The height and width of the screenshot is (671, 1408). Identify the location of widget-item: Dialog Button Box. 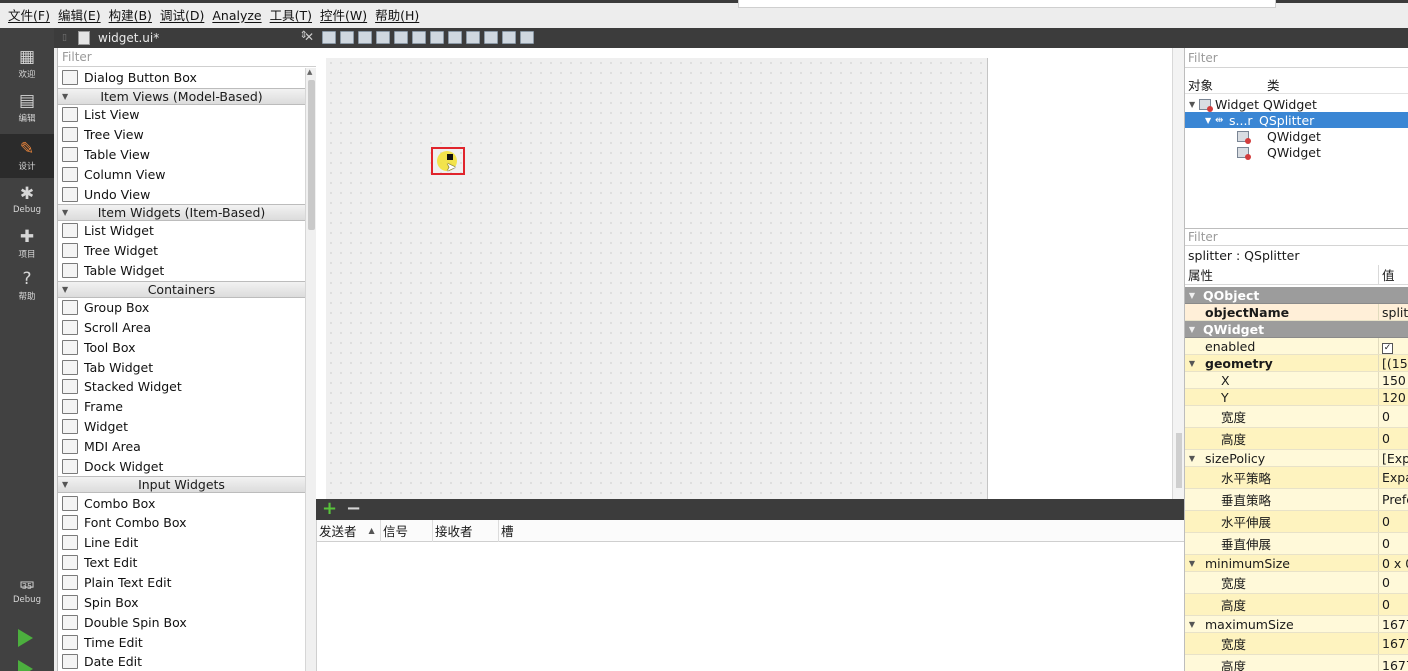
(181, 78).